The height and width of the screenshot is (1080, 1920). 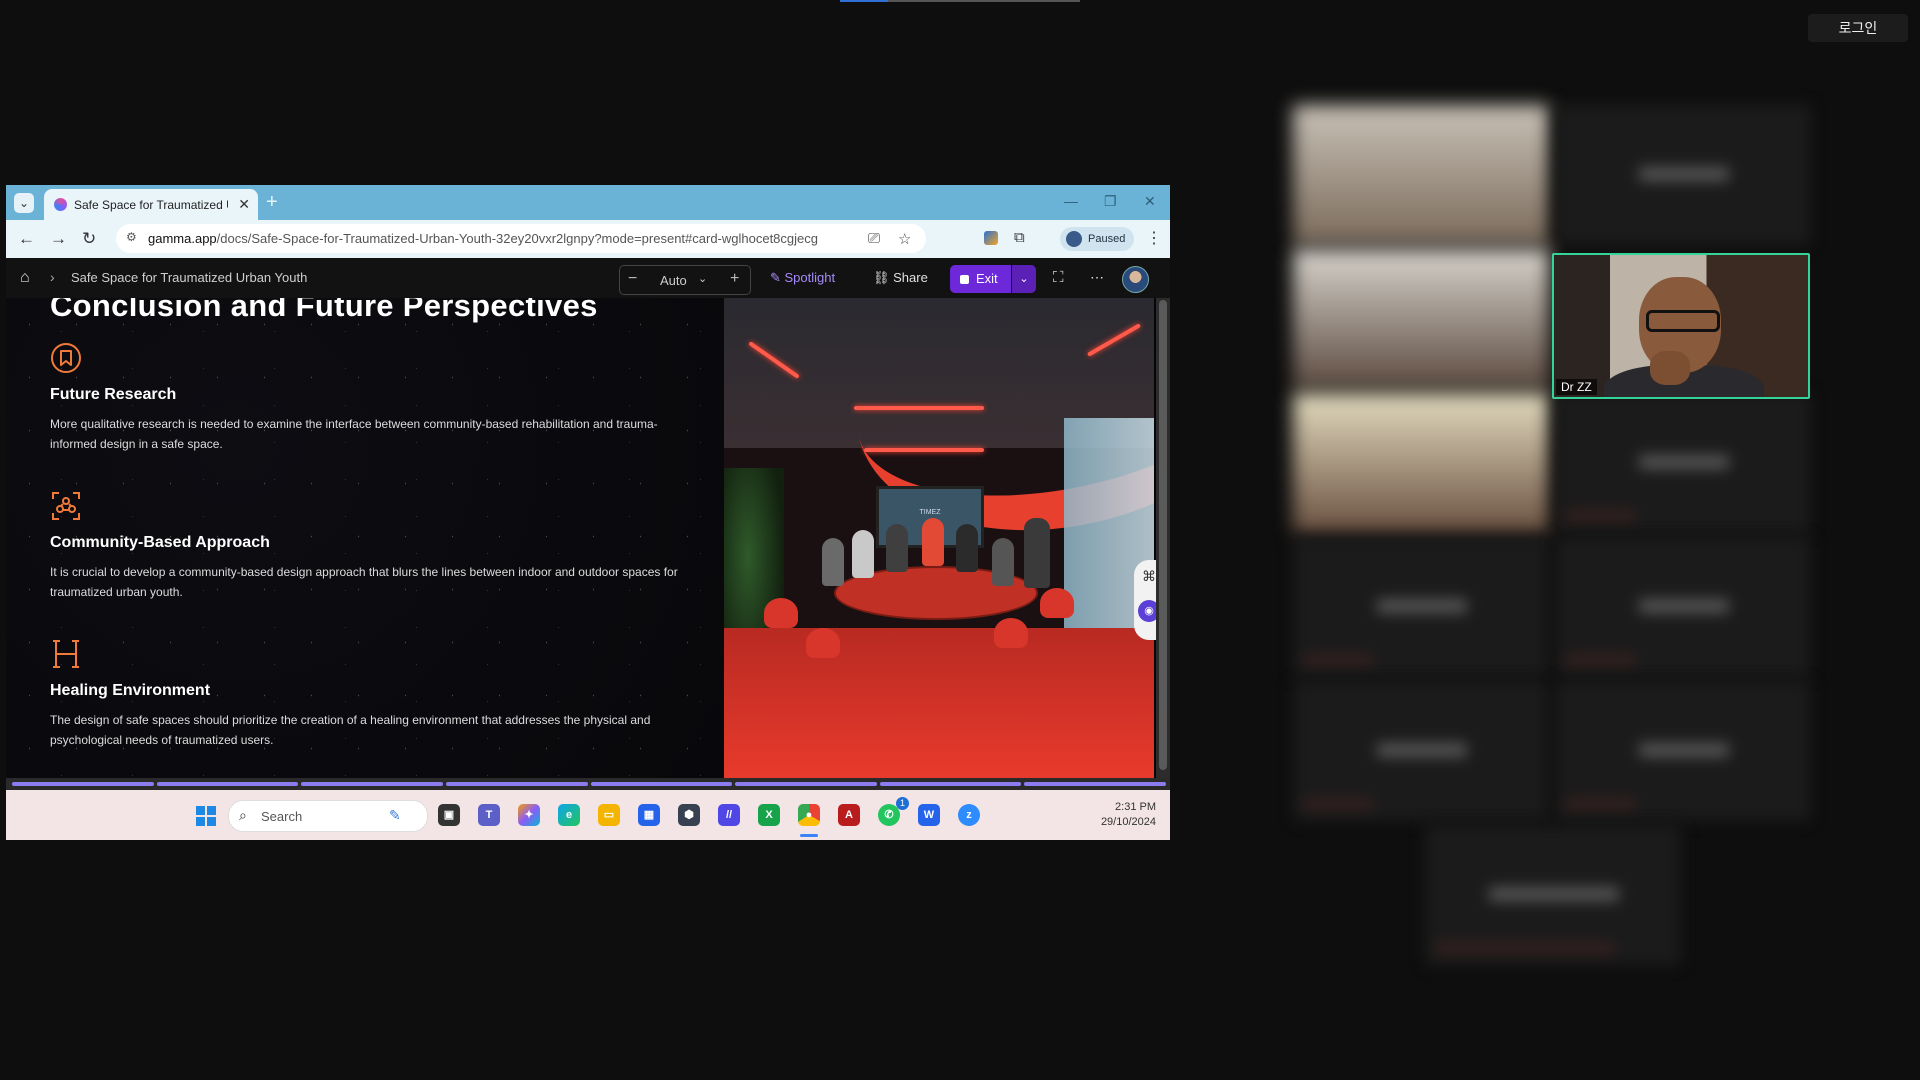 I want to click on acrobat-icon: A, so click(x=849, y=815).